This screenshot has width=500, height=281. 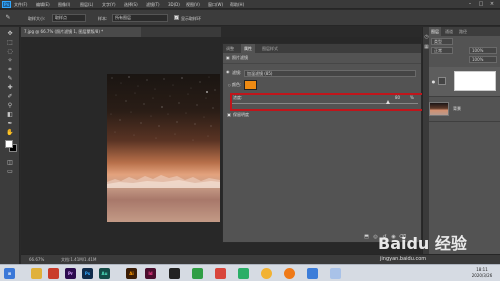 I want to click on document-size: 文档:1.41M/1.41M, so click(x=79, y=259).